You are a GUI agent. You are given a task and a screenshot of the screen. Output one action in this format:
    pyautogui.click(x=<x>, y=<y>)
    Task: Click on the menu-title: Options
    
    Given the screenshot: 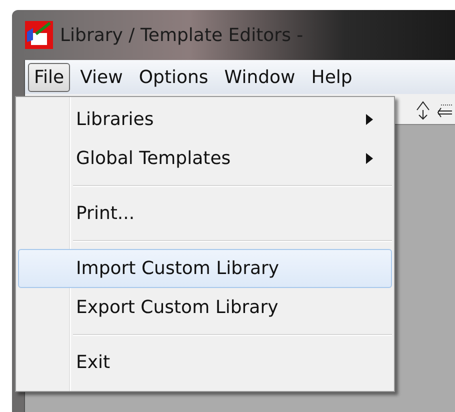 What is the action you would take?
    pyautogui.click(x=173, y=77)
    